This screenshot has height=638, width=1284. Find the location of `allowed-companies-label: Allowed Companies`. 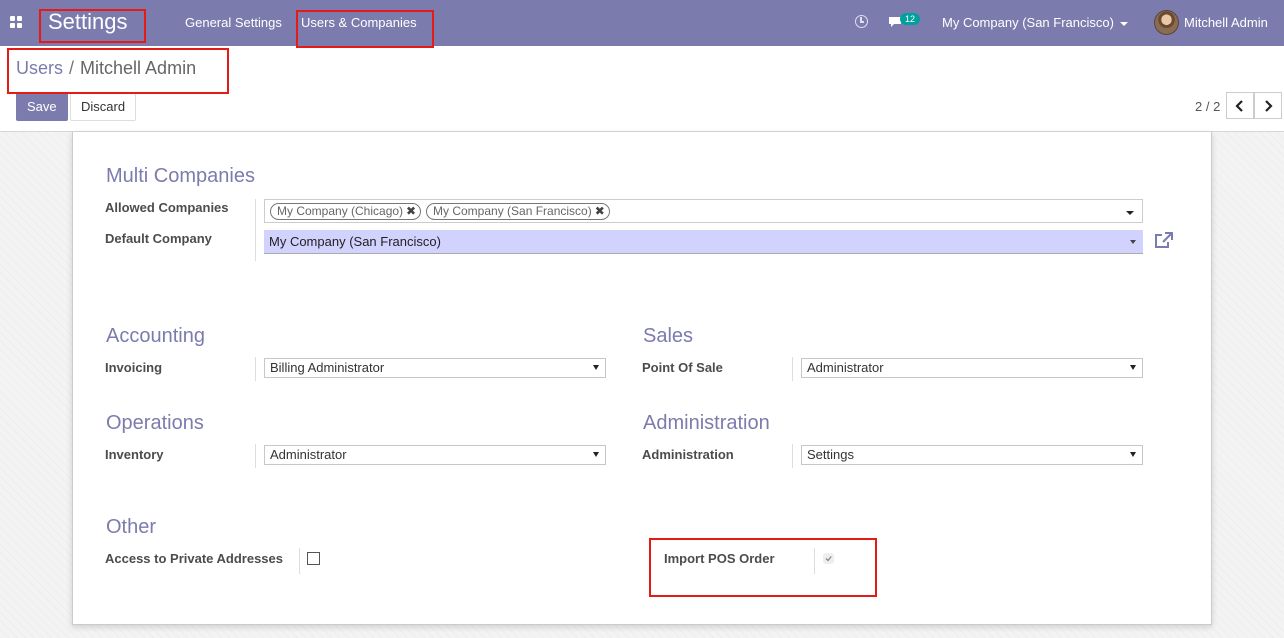

allowed-companies-label: Allowed Companies is located at coordinates (167, 207).